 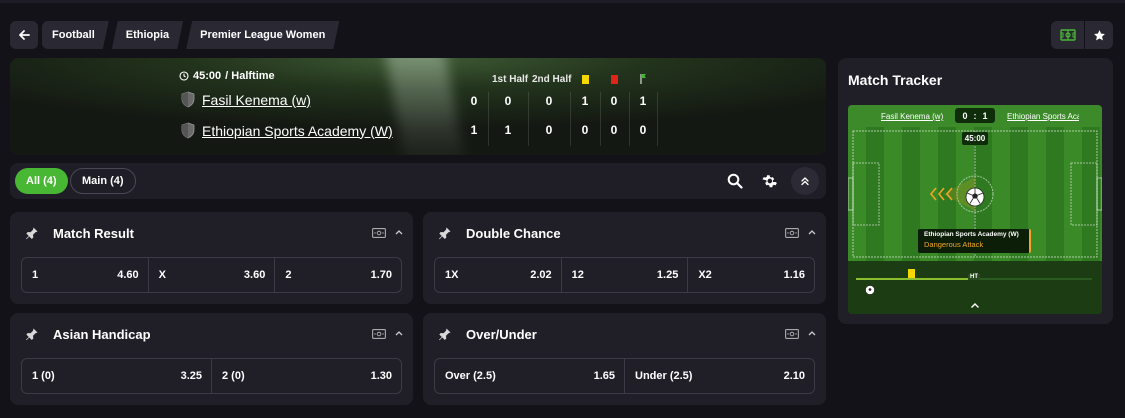 I want to click on odd-value: 3.25, so click(x=191, y=376).